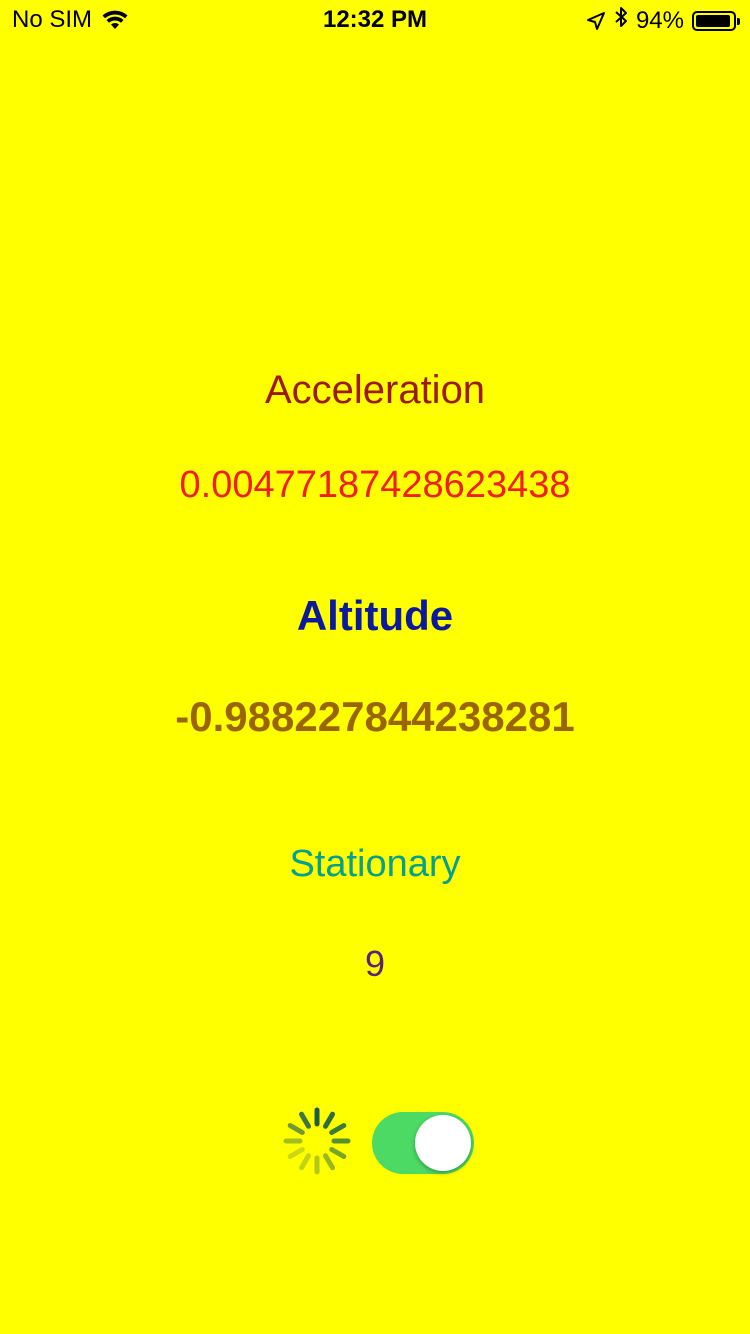 Image resolution: width=750 pixels, height=1334 pixels. I want to click on bluetooth-icon, so click(621, 17).